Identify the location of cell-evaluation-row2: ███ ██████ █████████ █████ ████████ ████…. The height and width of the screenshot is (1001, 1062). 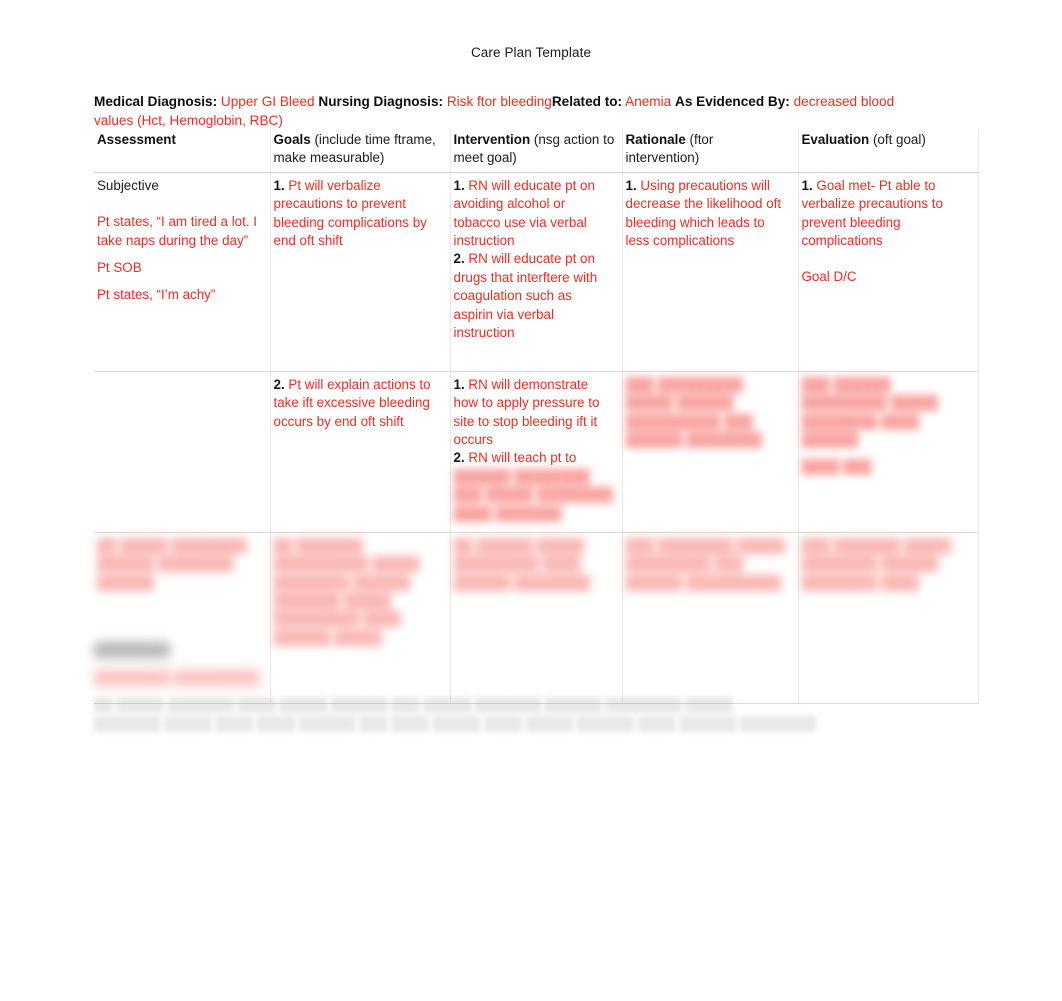
(888, 452).